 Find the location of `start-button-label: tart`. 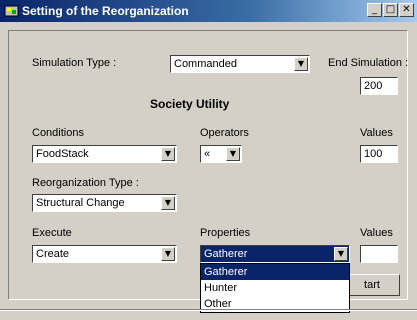

start-button-label: tart is located at coordinates (372, 285).